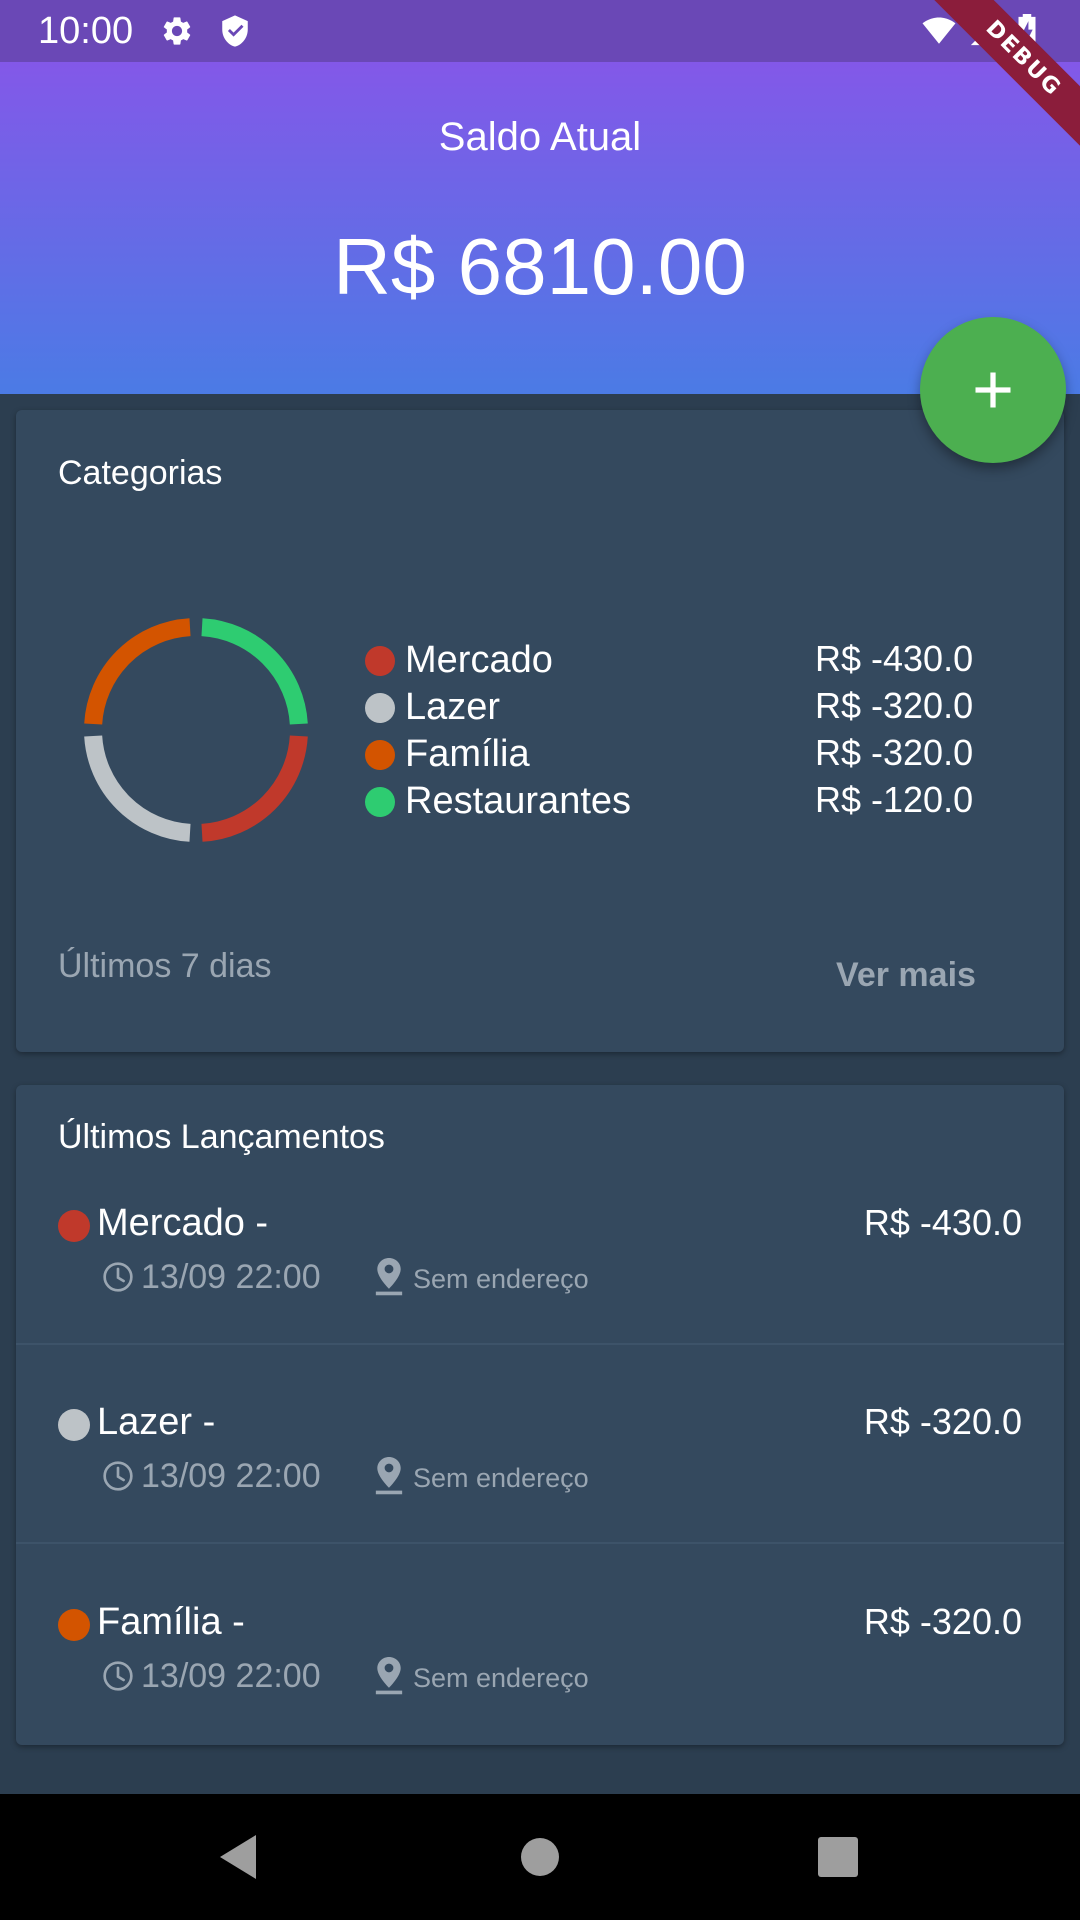 This screenshot has width=1080, height=1920. What do you see at coordinates (838, 1857) in the screenshot?
I see `recents-icon` at bounding box center [838, 1857].